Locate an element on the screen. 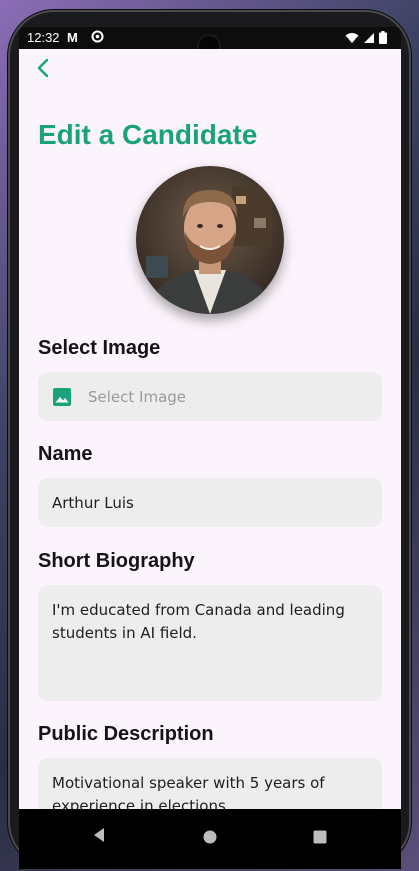 The width and height of the screenshot is (419, 871). chevron-left-icon is located at coordinates (43, 68).